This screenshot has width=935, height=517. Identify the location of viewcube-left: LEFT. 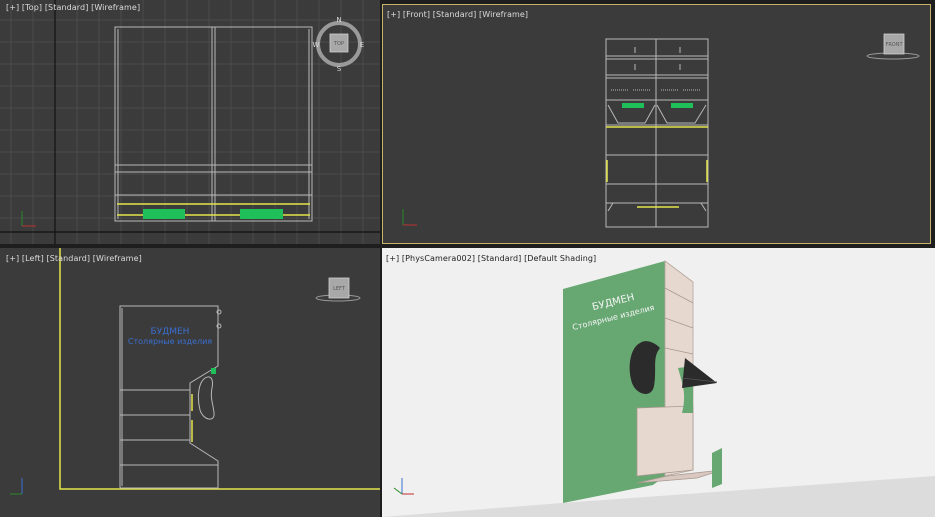
(338, 289).